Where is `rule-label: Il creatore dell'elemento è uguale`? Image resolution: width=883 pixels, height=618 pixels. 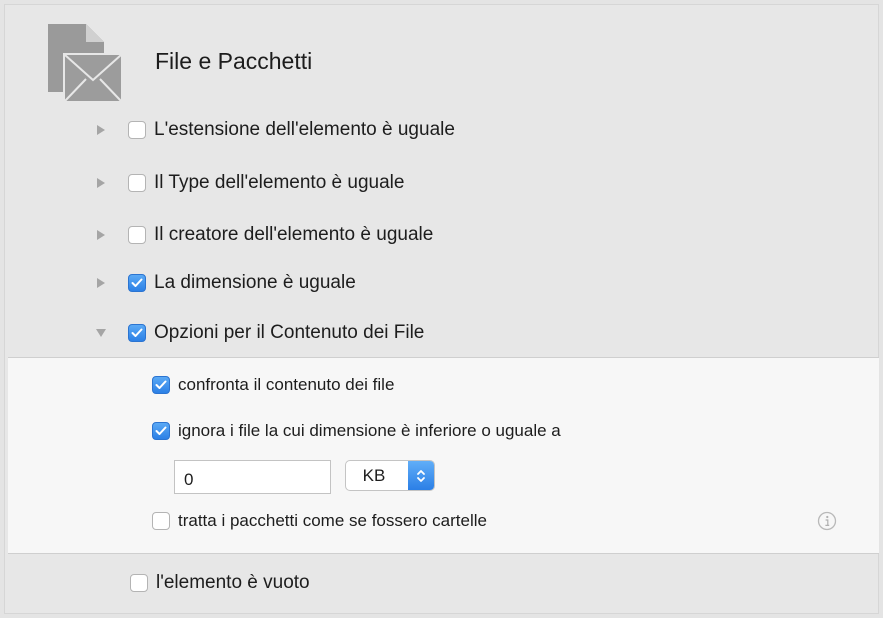 rule-label: Il creatore dell'elemento è uguale is located at coordinates (294, 234).